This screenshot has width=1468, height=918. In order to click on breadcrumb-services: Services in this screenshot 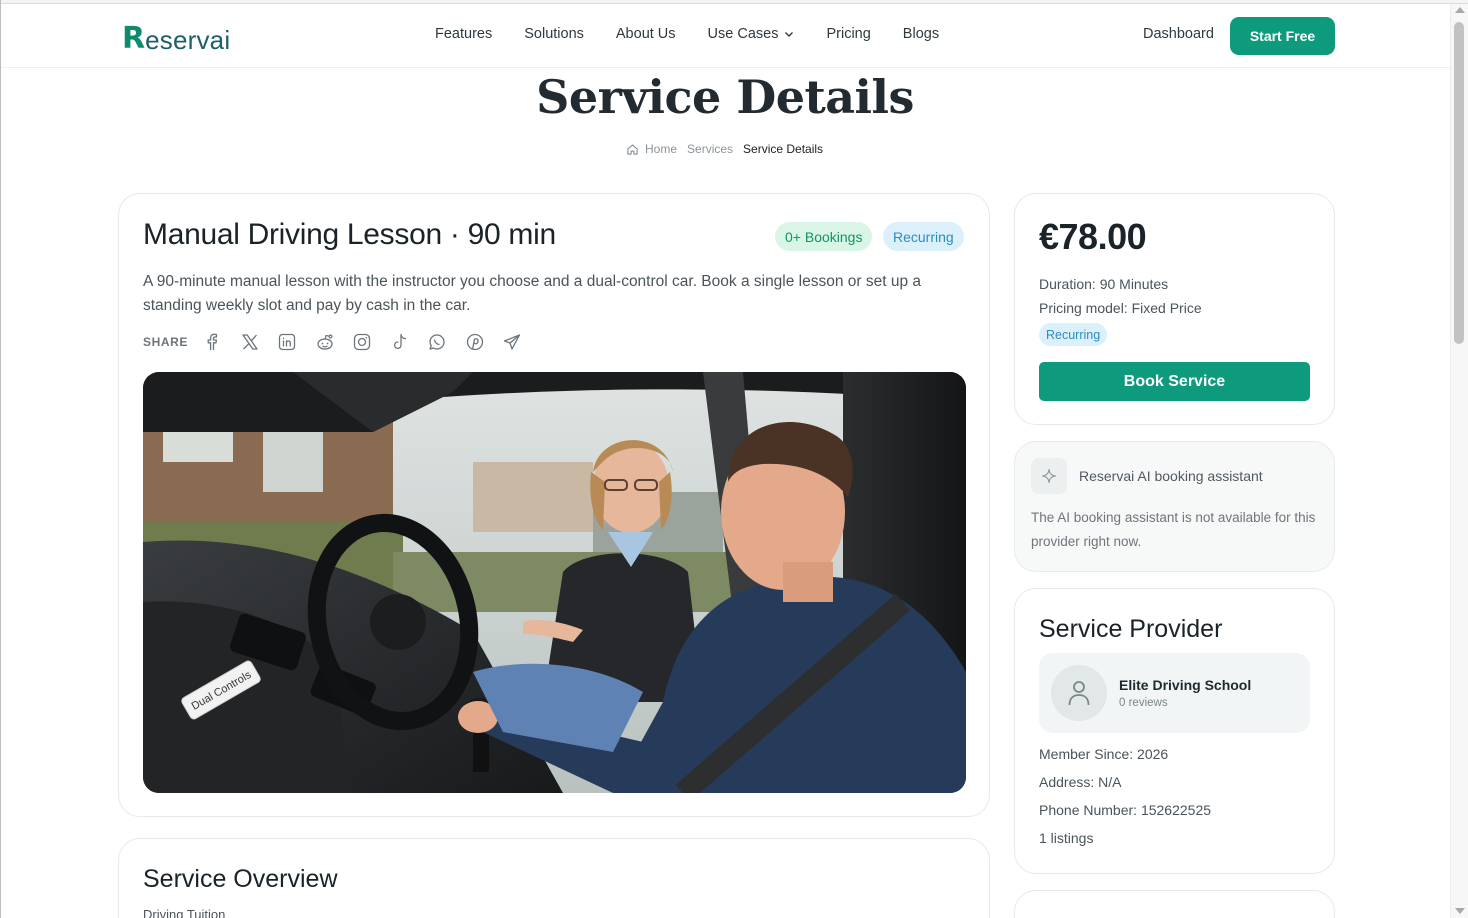, I will do `click(710, 149)`.